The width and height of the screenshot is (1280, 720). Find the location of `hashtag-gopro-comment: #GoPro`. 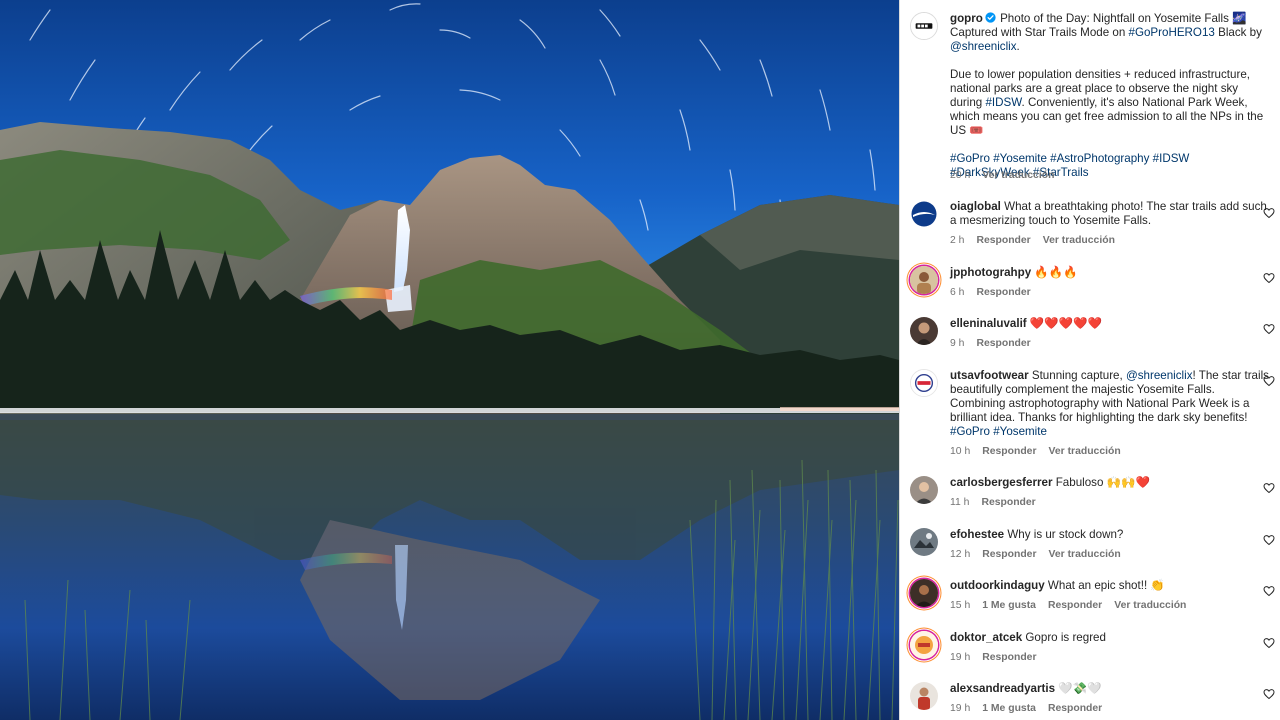

hashtag-gopro-comment: #GoPro is located at coordinates (970, 431).